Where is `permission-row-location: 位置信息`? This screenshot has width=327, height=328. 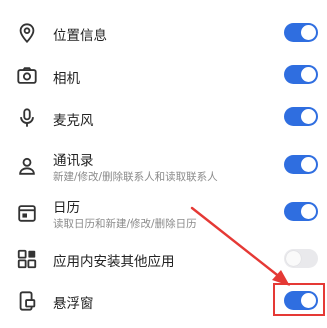
permission-row-location: 位置信息 is located at coordinates (163, 32).